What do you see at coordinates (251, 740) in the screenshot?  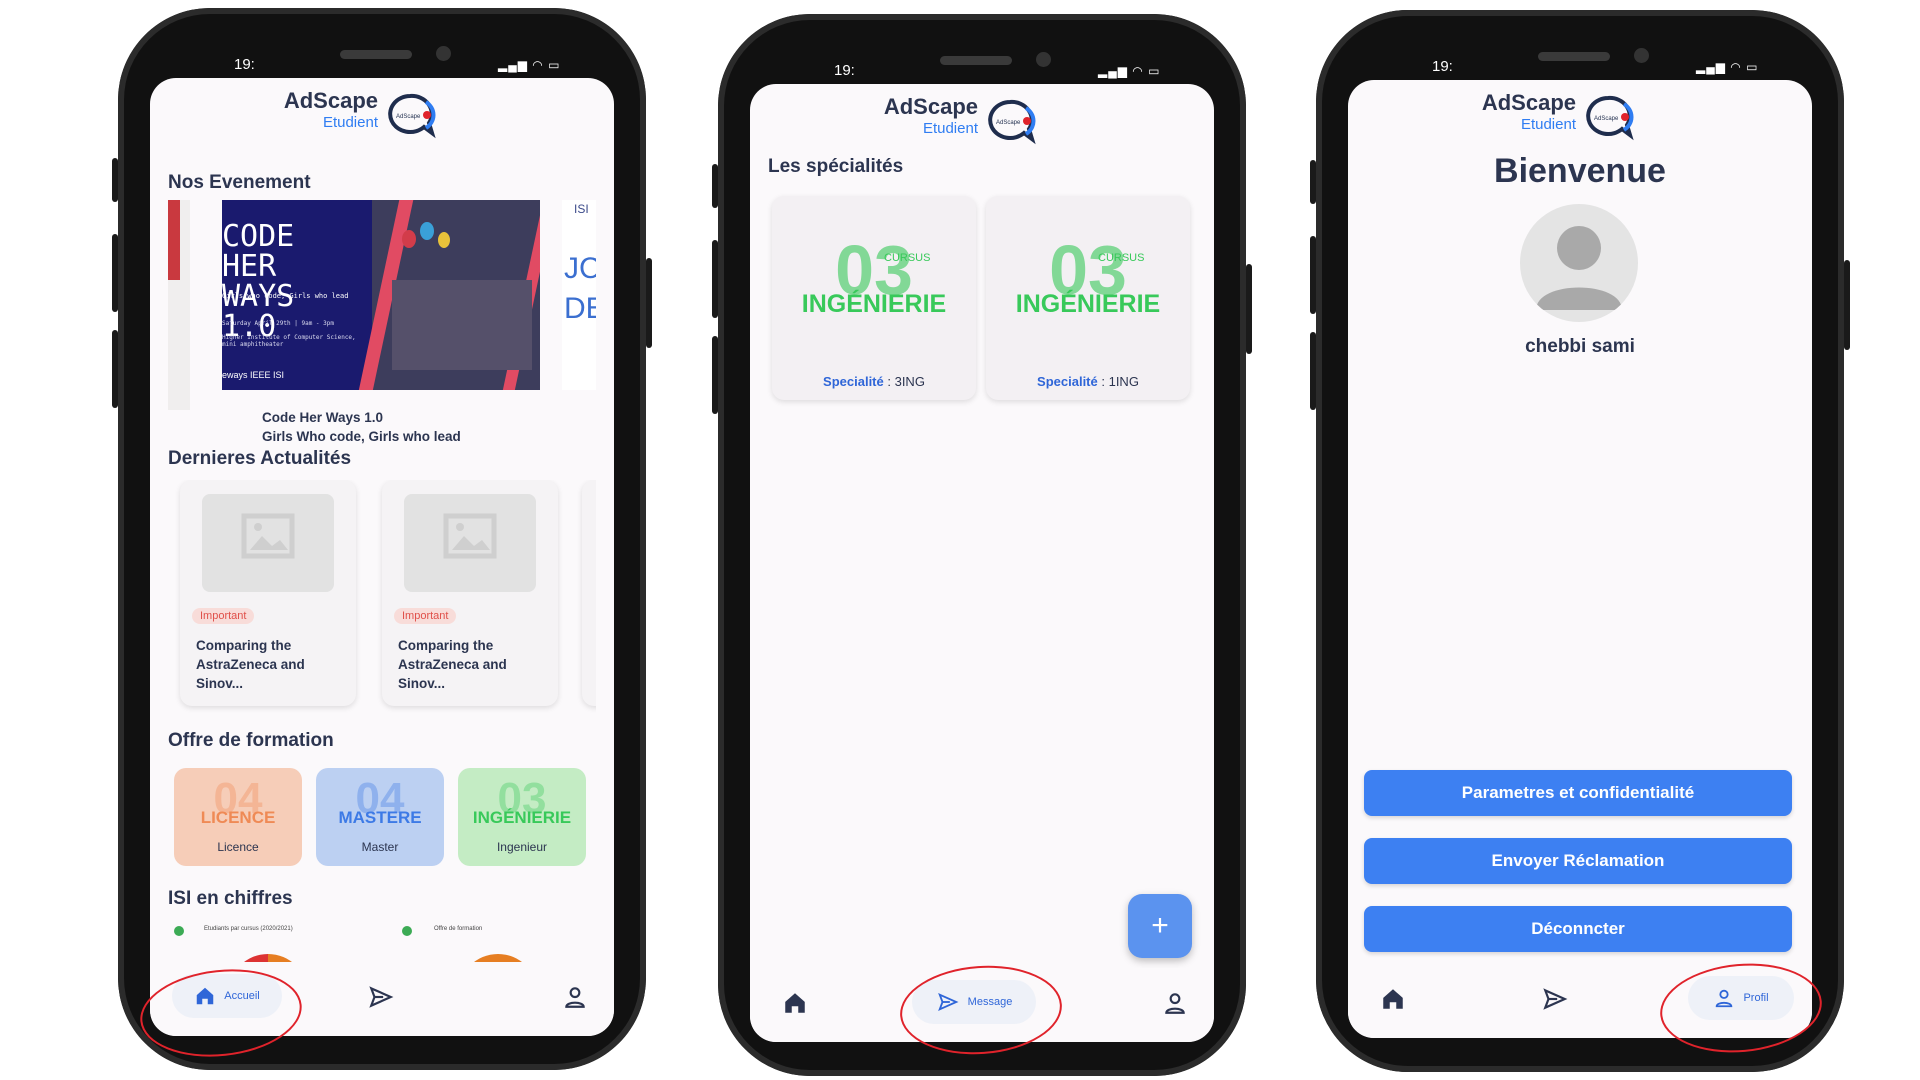 I see `formation-title: Offre de formation` at bounding box center [251, 740].